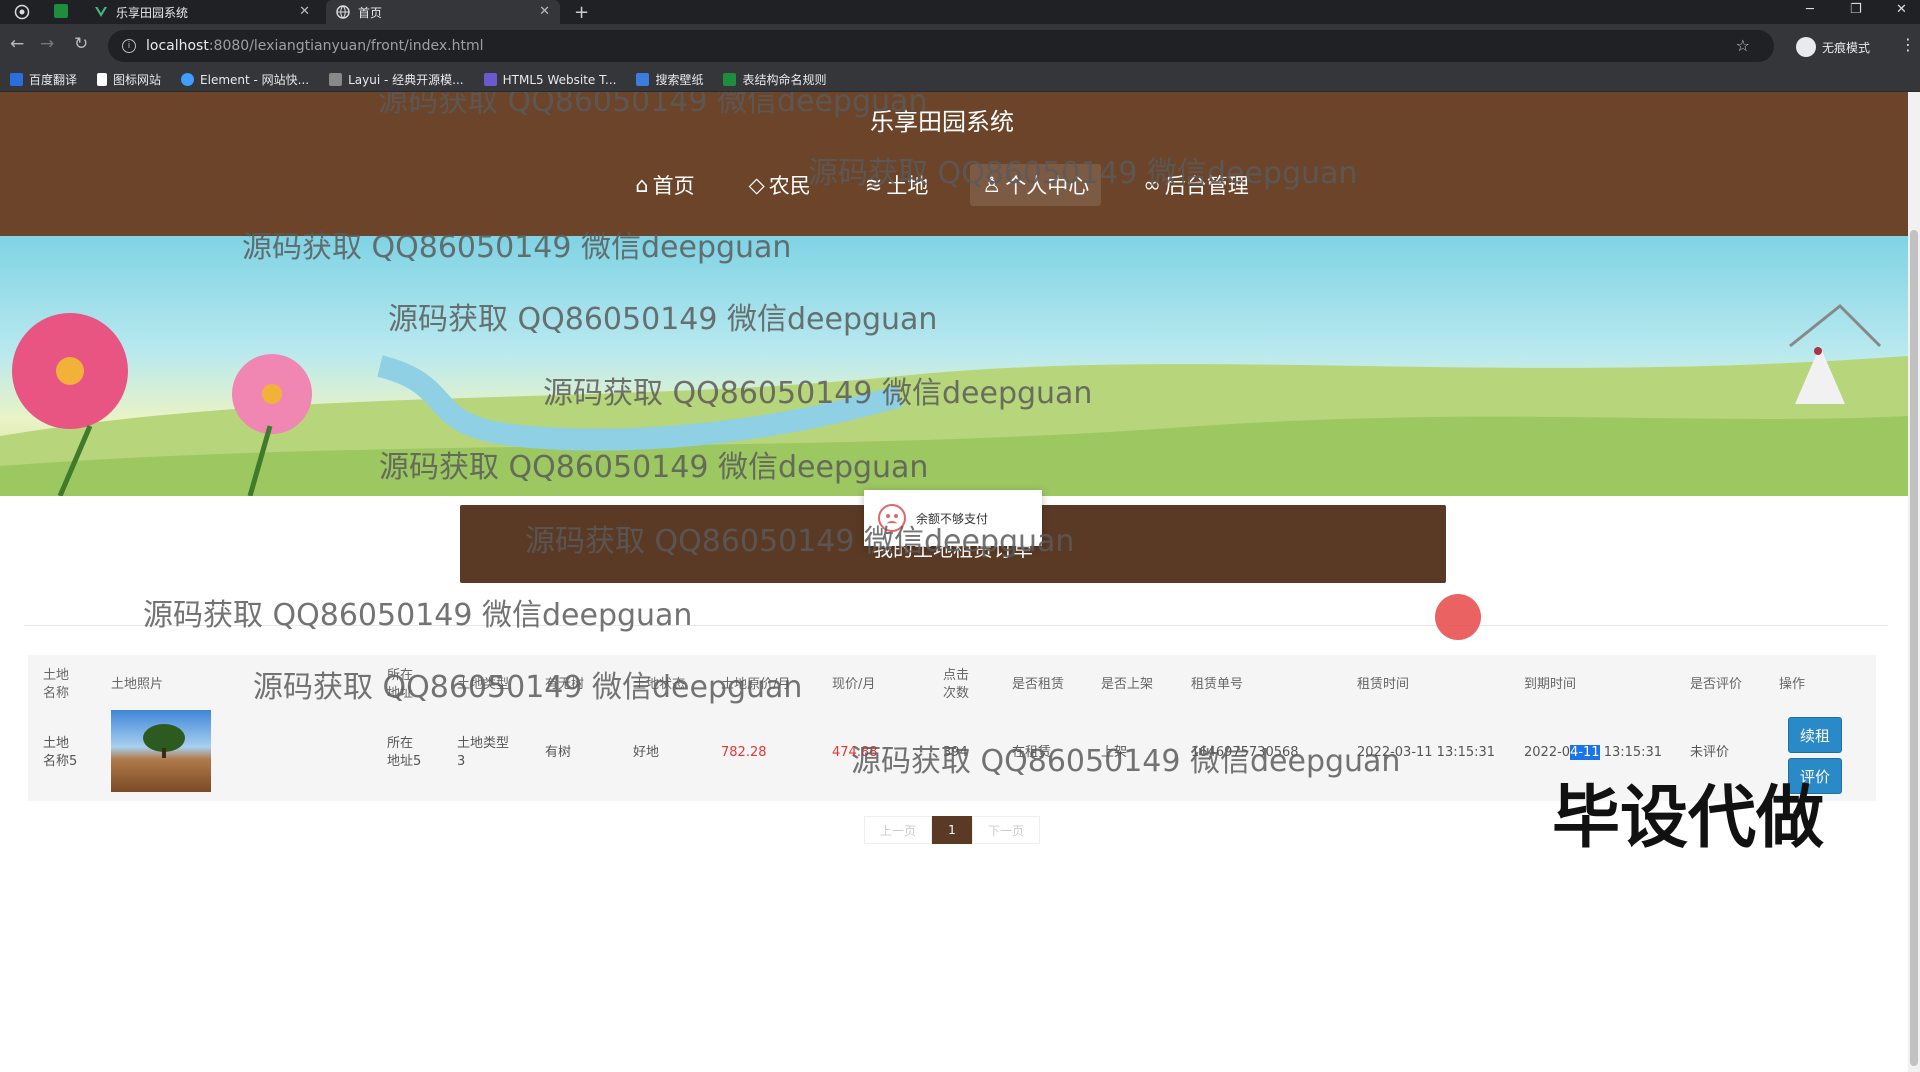 The height and width of the screenshot is (1072, 1920). I want to click on cell-status: 好地, so click(646, 752).